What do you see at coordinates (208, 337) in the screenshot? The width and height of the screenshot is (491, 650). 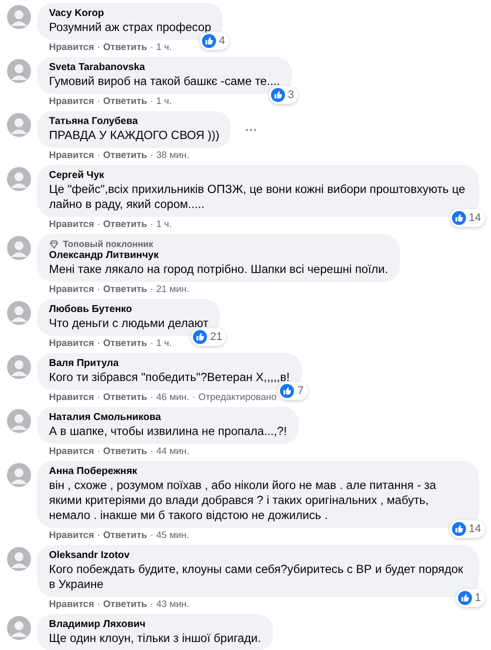 I see `reaction-count: 21` at bounding box center [208, 337].